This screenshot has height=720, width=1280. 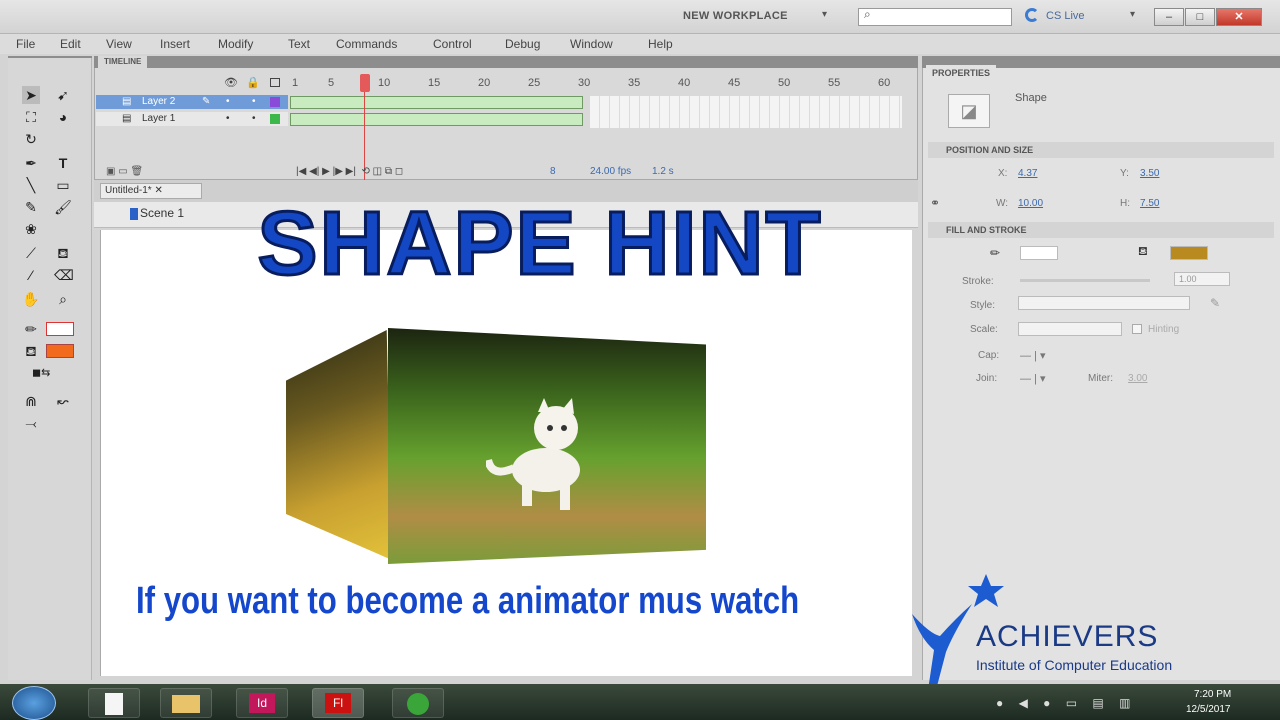 I want to click on menu-commands: Commands, so click(x=366, y=44).